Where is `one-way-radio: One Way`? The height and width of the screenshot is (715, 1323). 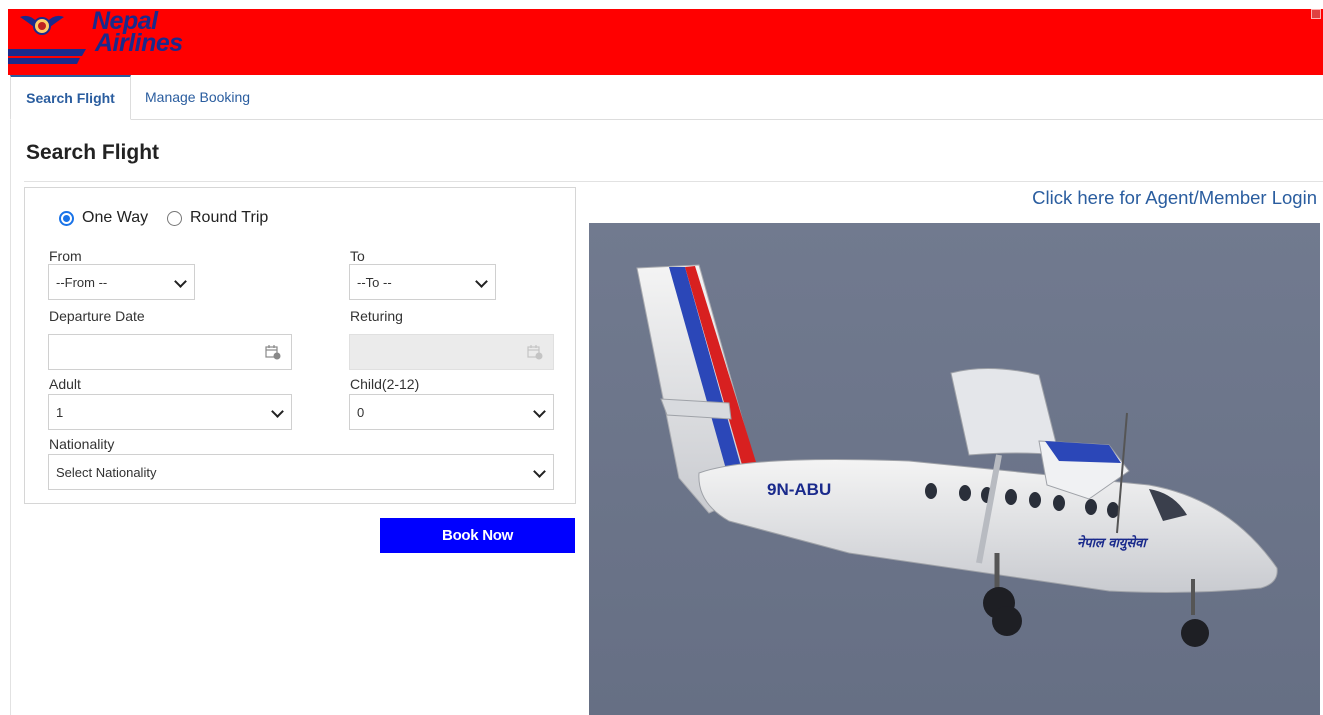 one-way-radio: One Way is located at coordinates (103, 218).